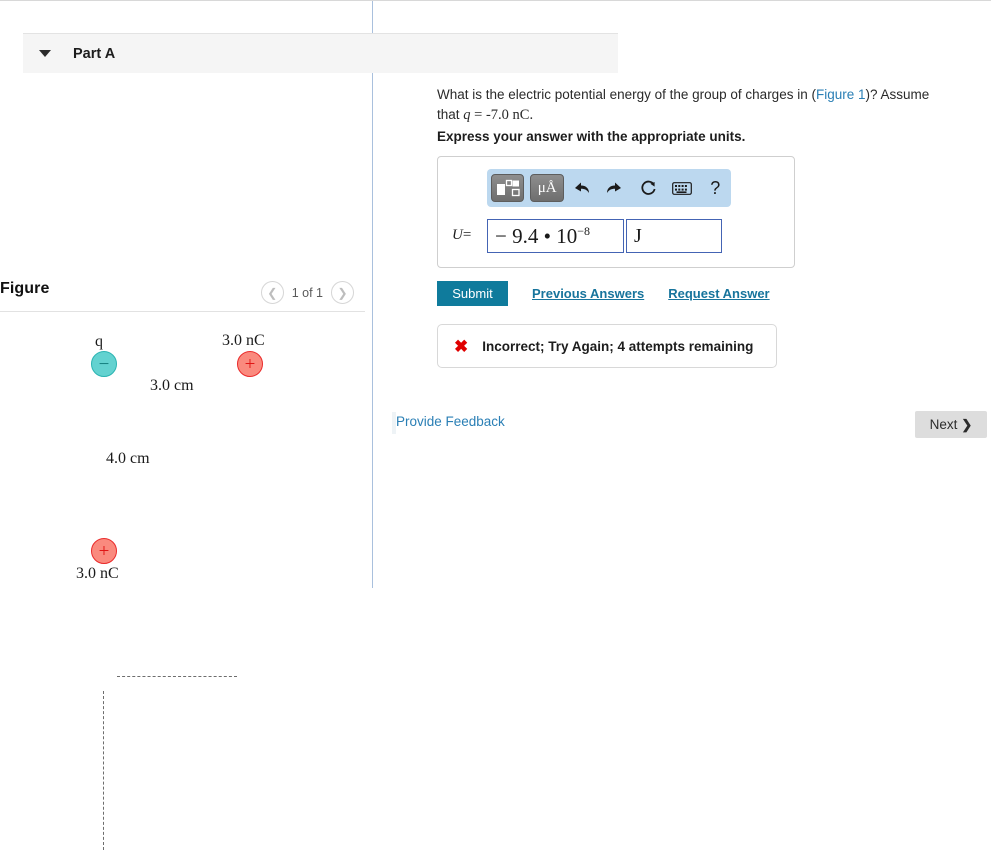 The width and height of the screenshot is (991, 850). Describe the element at coordinates (467, 114) in the screenshot. I see `question-variable-q: q` at that location.